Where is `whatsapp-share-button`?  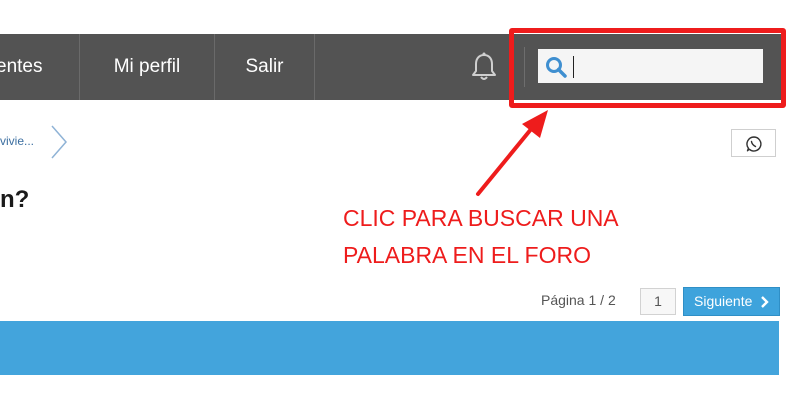
whatsapp-share-button is located at coordinates (753, 143).